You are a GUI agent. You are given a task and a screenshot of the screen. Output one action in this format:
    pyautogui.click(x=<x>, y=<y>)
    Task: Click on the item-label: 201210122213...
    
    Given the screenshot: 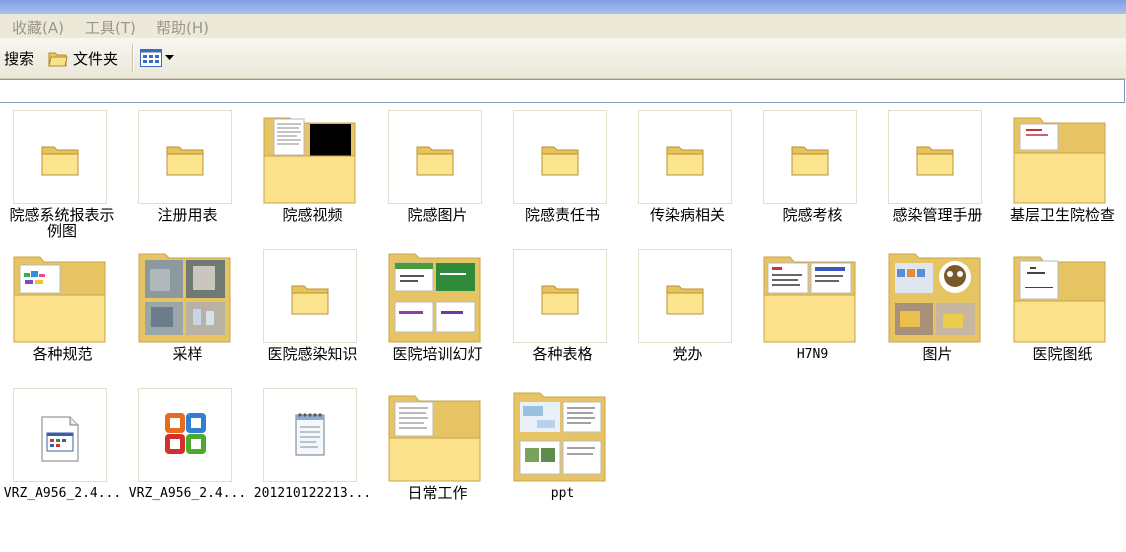 What is the action you would take?
    pyautogui.click(x=312, y=493)
    